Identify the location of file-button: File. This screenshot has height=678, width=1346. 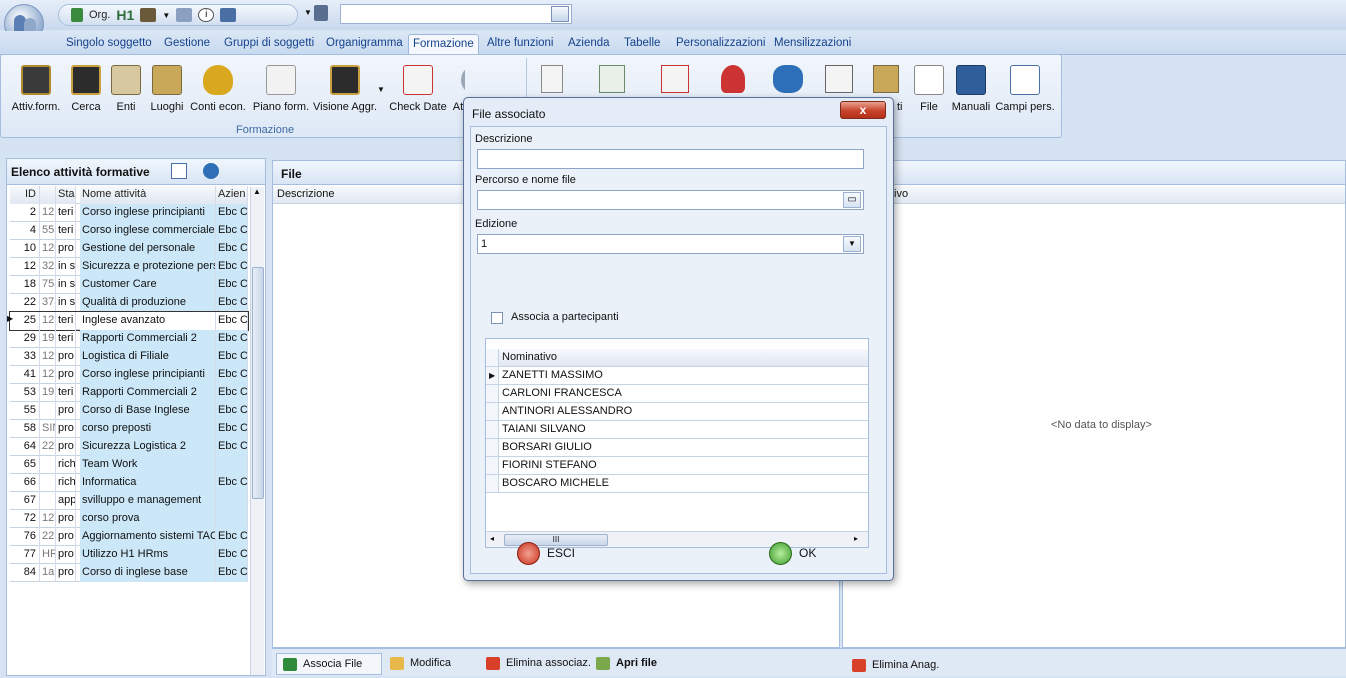
(929, 91).